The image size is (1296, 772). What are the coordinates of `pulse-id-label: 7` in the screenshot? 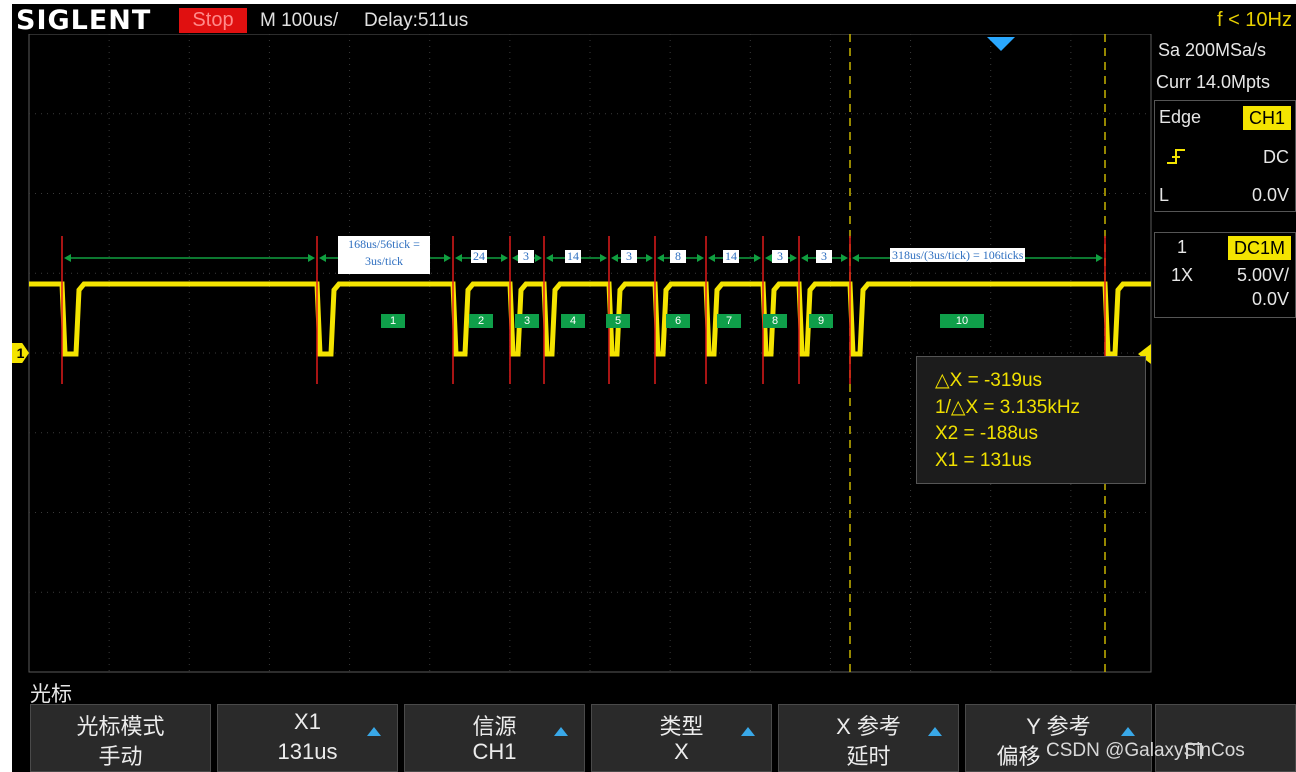 It's located at (729, 321).